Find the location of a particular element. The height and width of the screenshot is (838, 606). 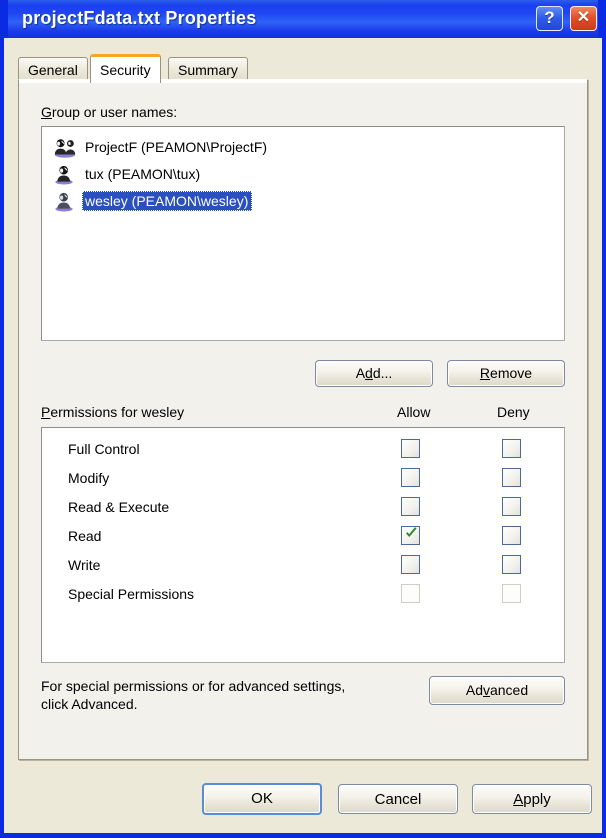

tab-general: General is located at coordinates (53, 68).